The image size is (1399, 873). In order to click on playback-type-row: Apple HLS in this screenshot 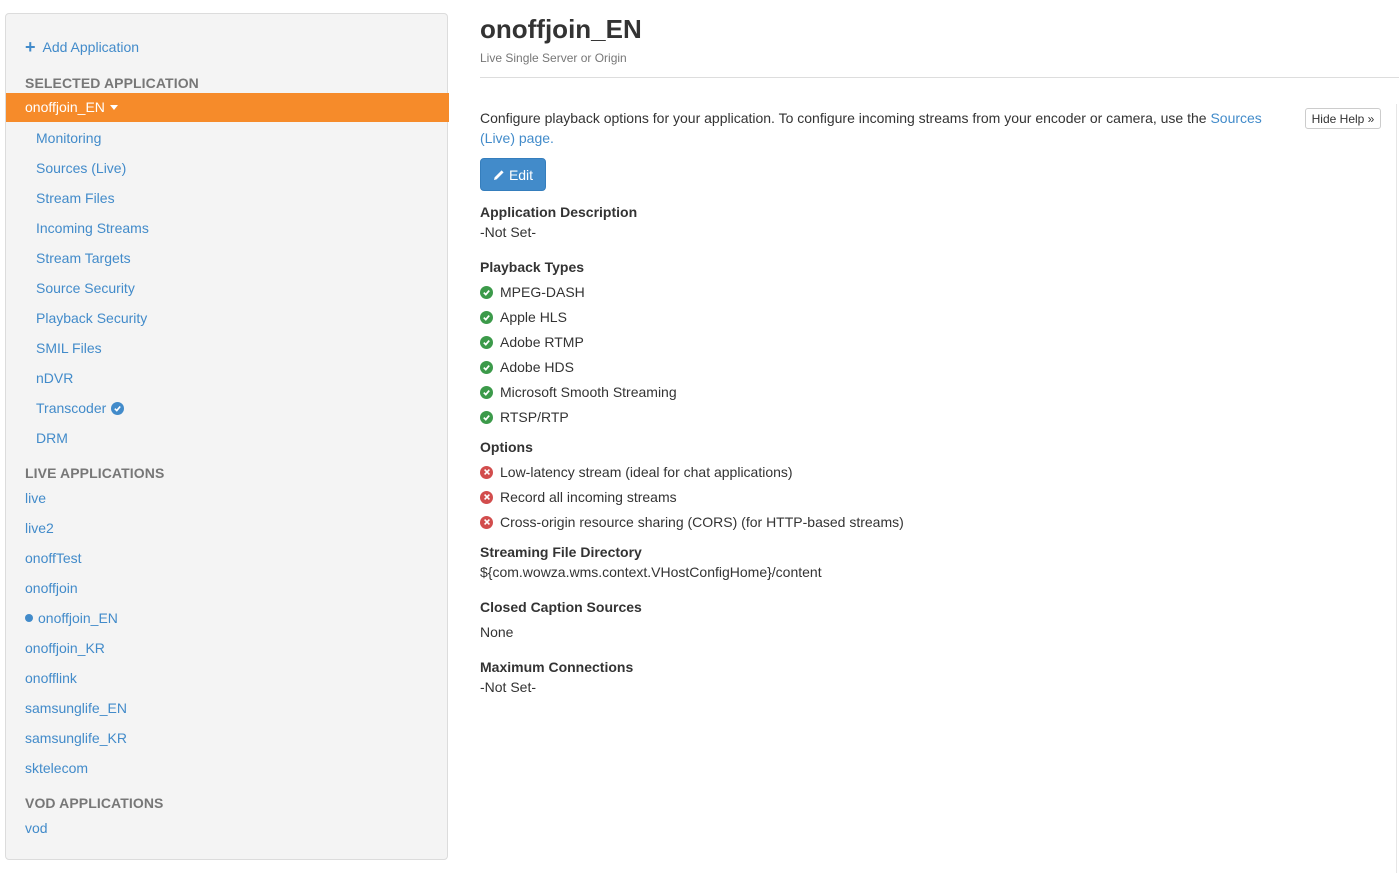, I will do `click(523, 317)`.